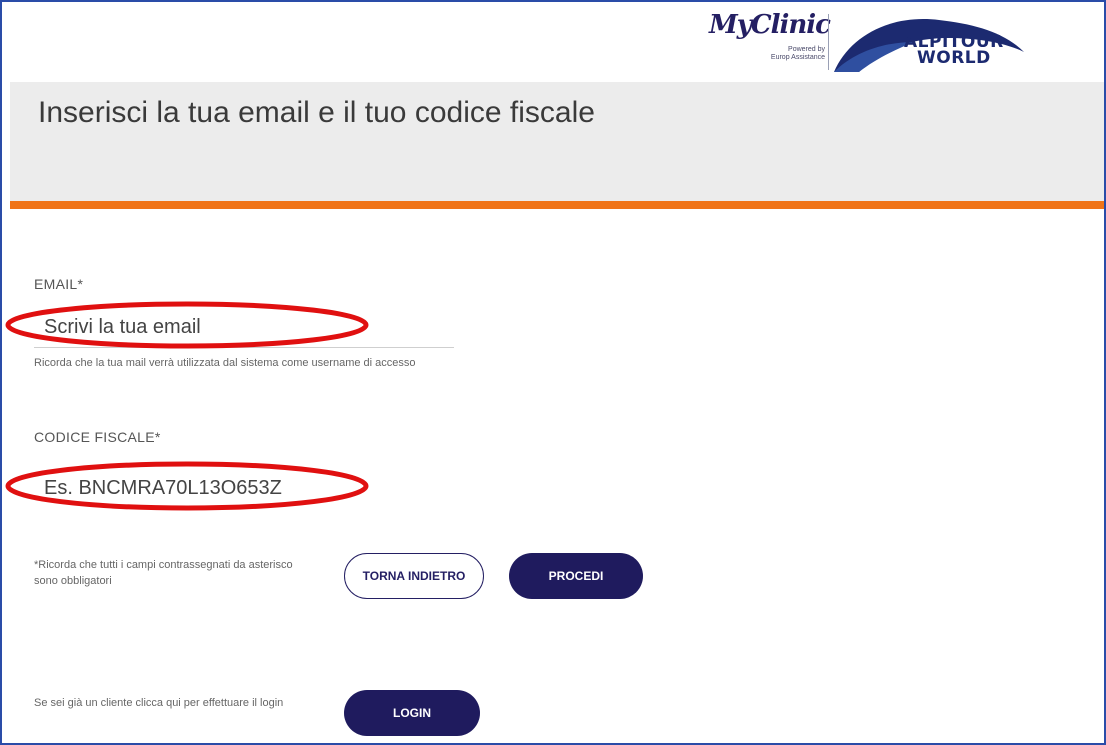  I want to click on accent-bar, so click(557, 205).